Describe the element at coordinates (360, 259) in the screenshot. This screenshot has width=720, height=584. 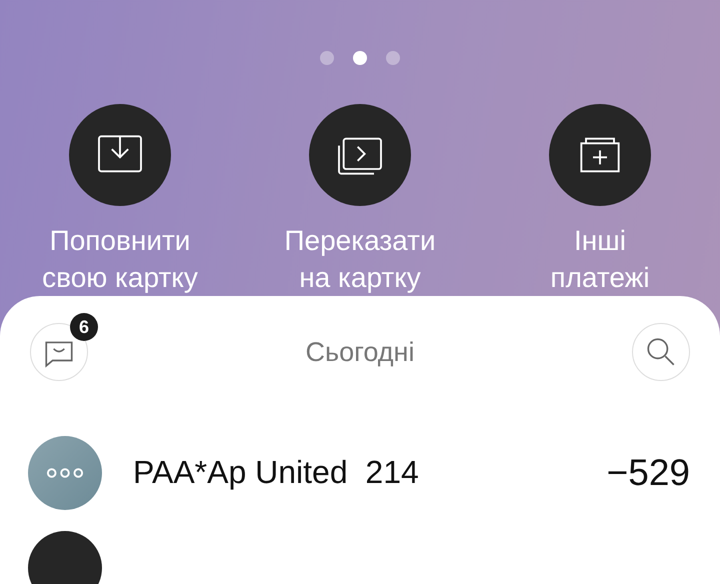
I see `action-label: Переказати на картку` at that location.